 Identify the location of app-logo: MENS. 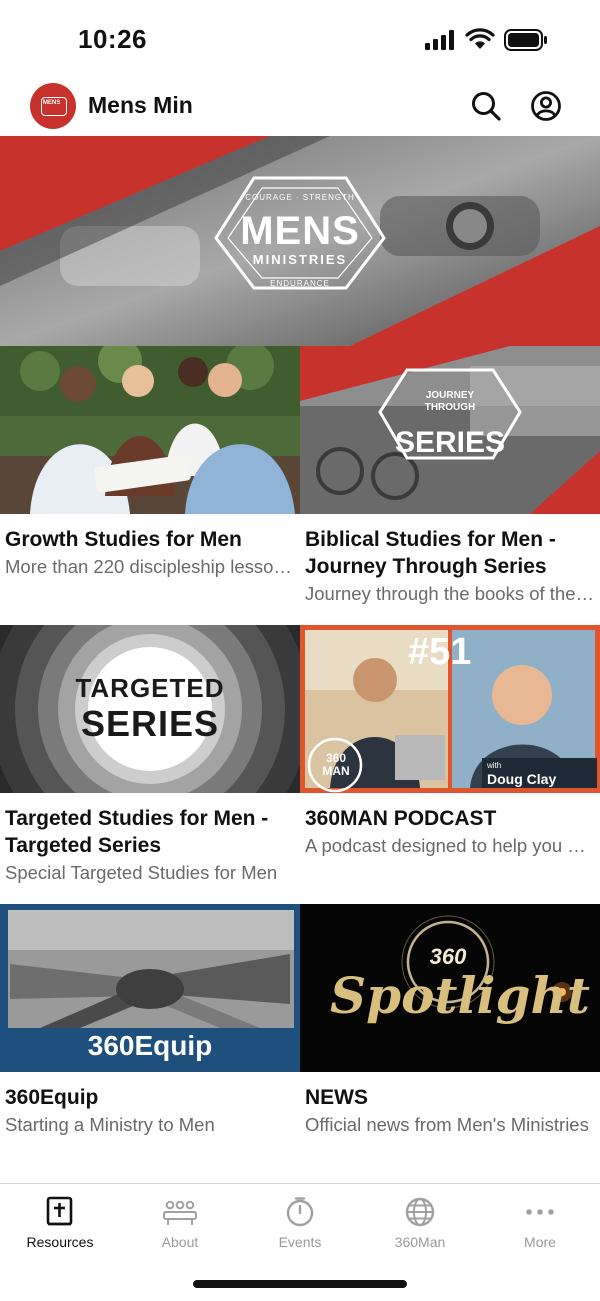
(53, 106).